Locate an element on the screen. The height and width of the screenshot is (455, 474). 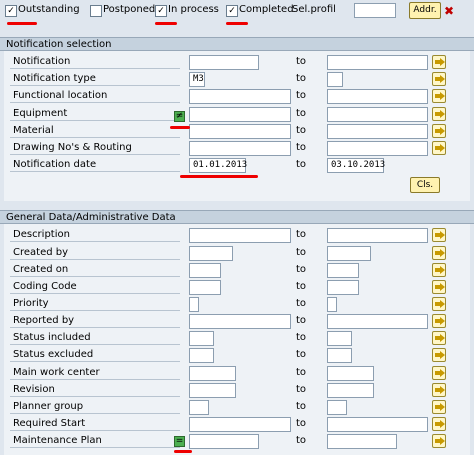
notification-date-from-field: 01.01.2013 is located at coordinates (218, 165).